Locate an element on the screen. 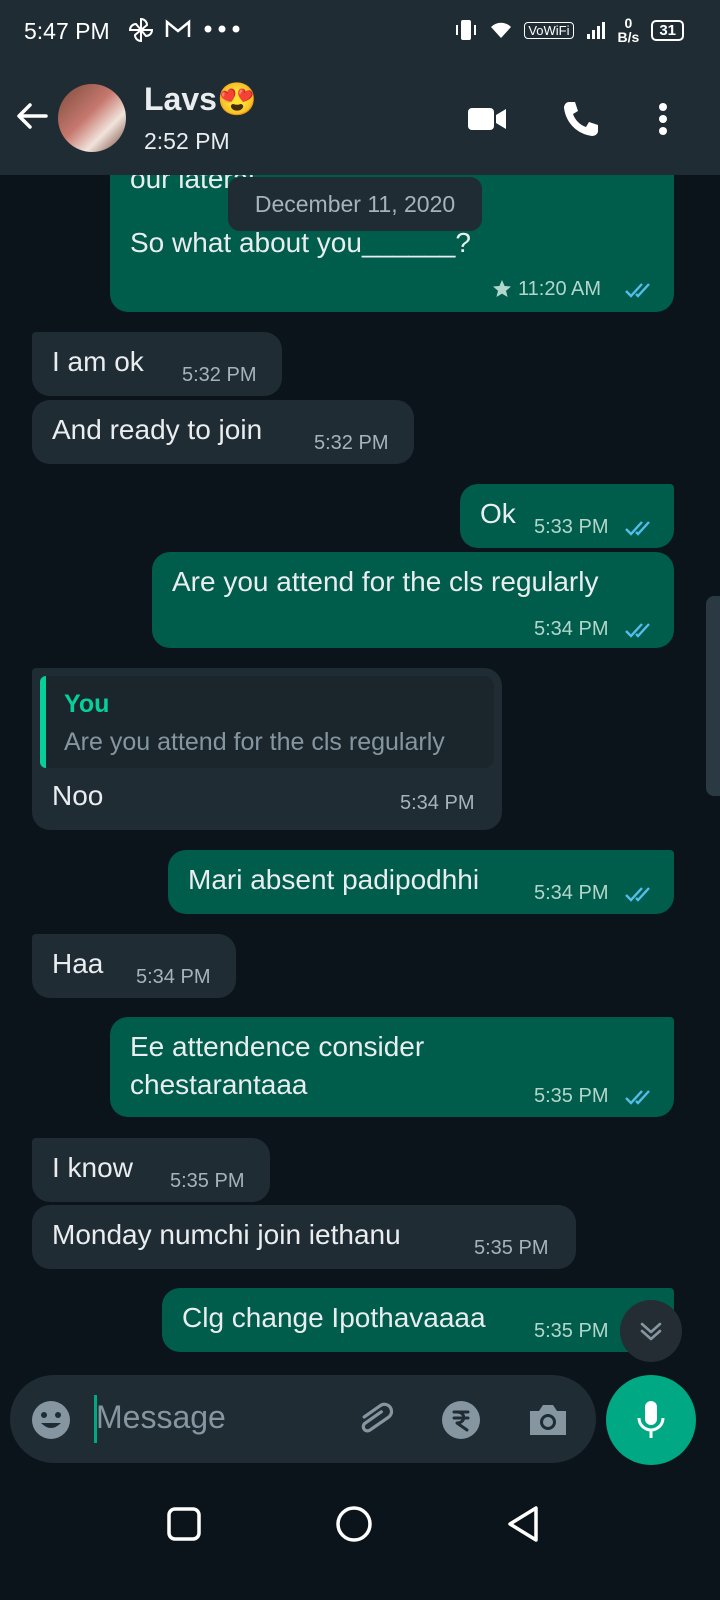 The image size is (720, 1600). chevron-double-down-icon is located at coordinates (651, 1331).